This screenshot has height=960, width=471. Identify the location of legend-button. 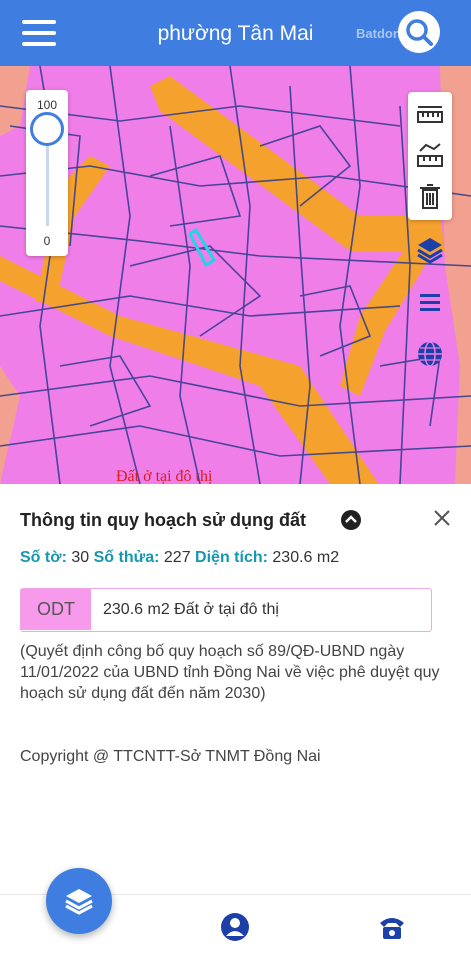
(430, 302).